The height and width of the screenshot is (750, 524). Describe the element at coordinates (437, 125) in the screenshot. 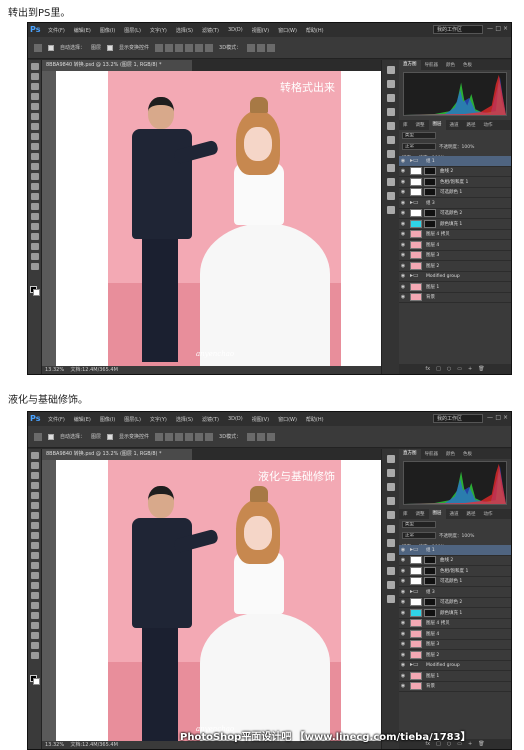

I see `tab-layers: 图层` at that location.